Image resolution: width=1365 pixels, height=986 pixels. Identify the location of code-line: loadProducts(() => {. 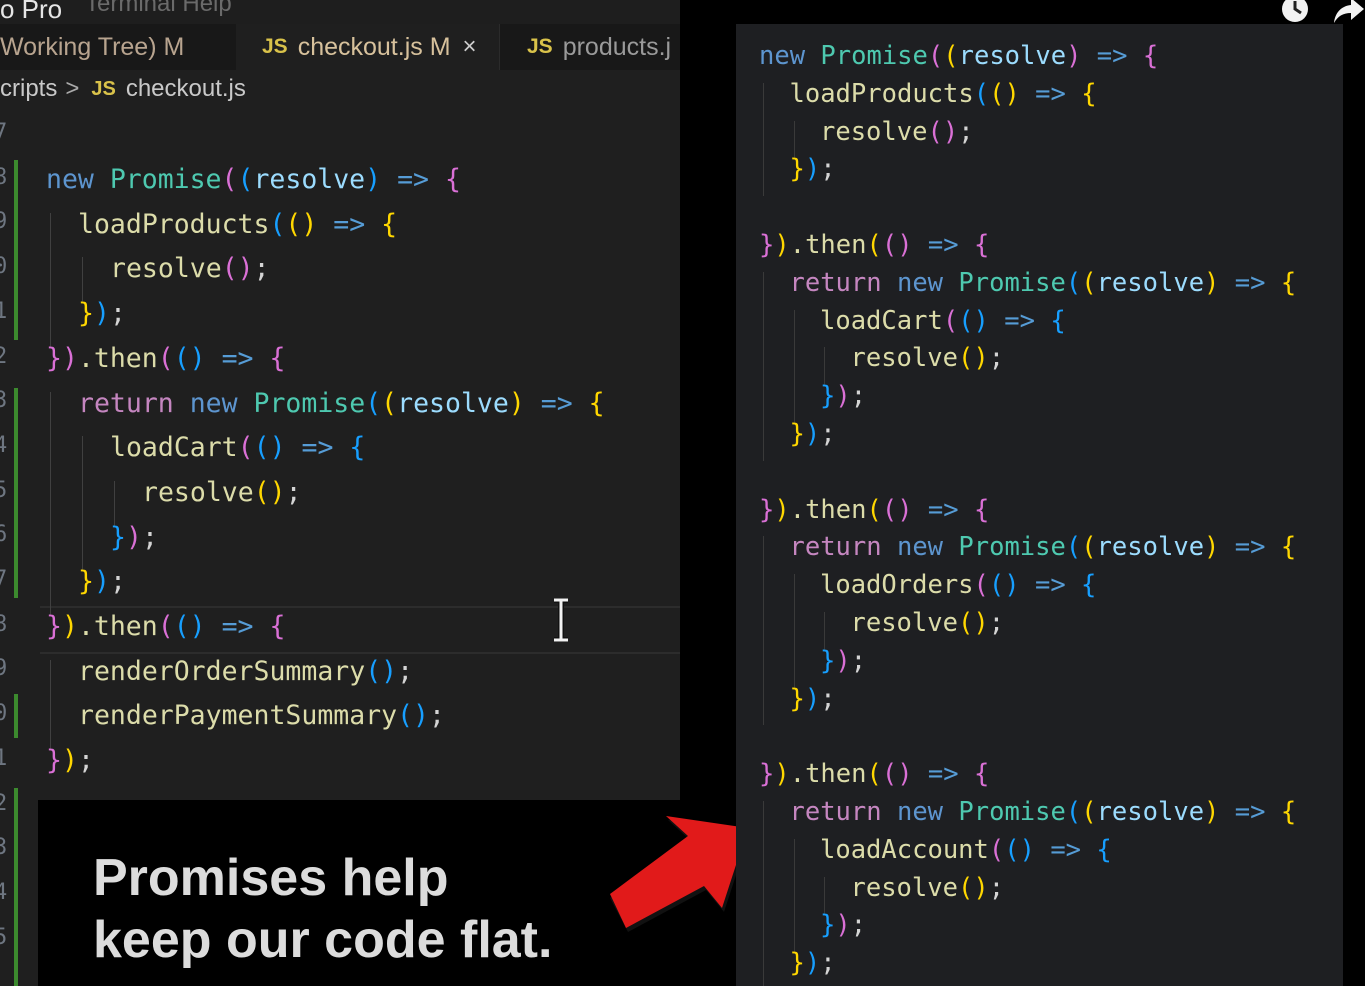
(943, 94).